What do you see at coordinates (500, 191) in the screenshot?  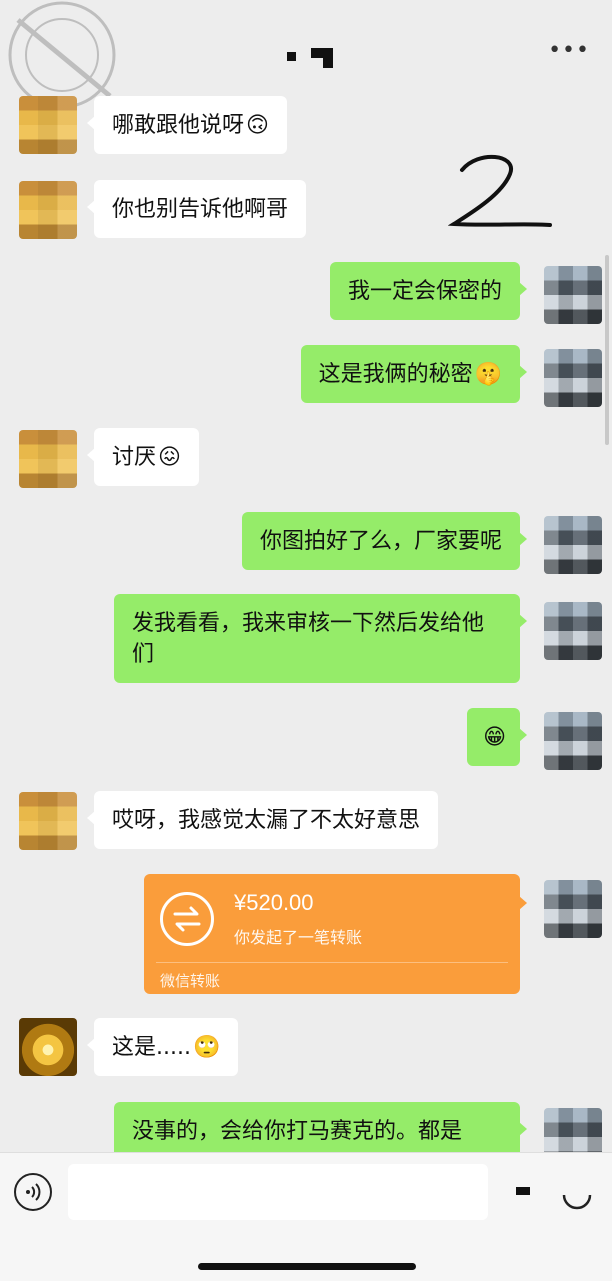 I see `handwritten-number-annotation` at bounding box center [500, 191].